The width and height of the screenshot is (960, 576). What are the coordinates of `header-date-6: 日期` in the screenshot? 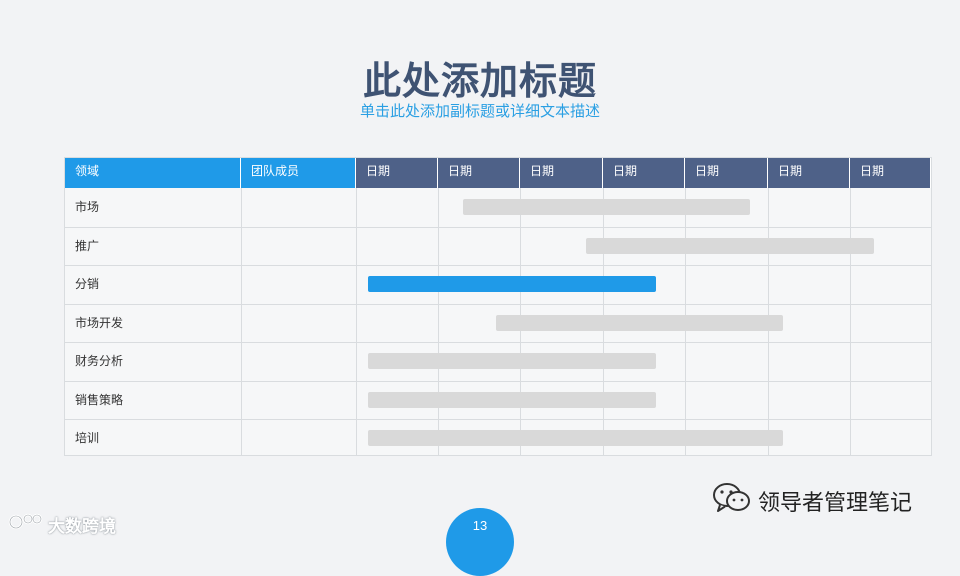 It's located at (809, 173).